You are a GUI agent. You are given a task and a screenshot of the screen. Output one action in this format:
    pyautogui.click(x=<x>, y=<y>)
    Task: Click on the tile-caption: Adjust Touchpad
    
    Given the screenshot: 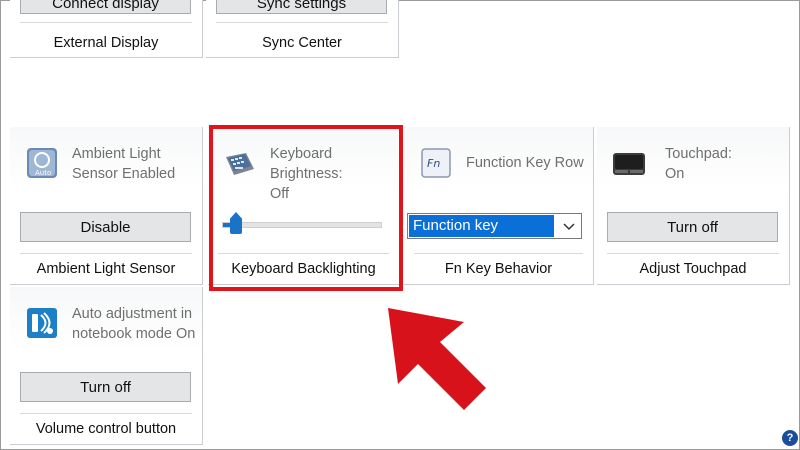 What is the action you would take?
    pyautogui.click(x=693, y=269)
    